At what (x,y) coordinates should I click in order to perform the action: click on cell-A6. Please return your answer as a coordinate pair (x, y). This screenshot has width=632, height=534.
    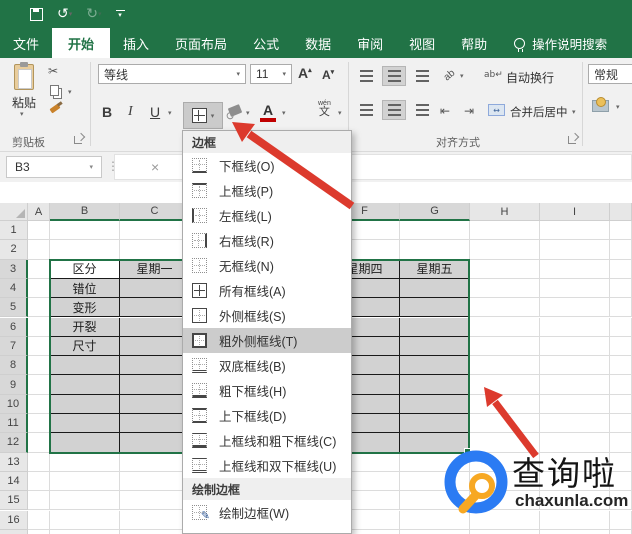
    Looking at the image, I should click on (39, 327).